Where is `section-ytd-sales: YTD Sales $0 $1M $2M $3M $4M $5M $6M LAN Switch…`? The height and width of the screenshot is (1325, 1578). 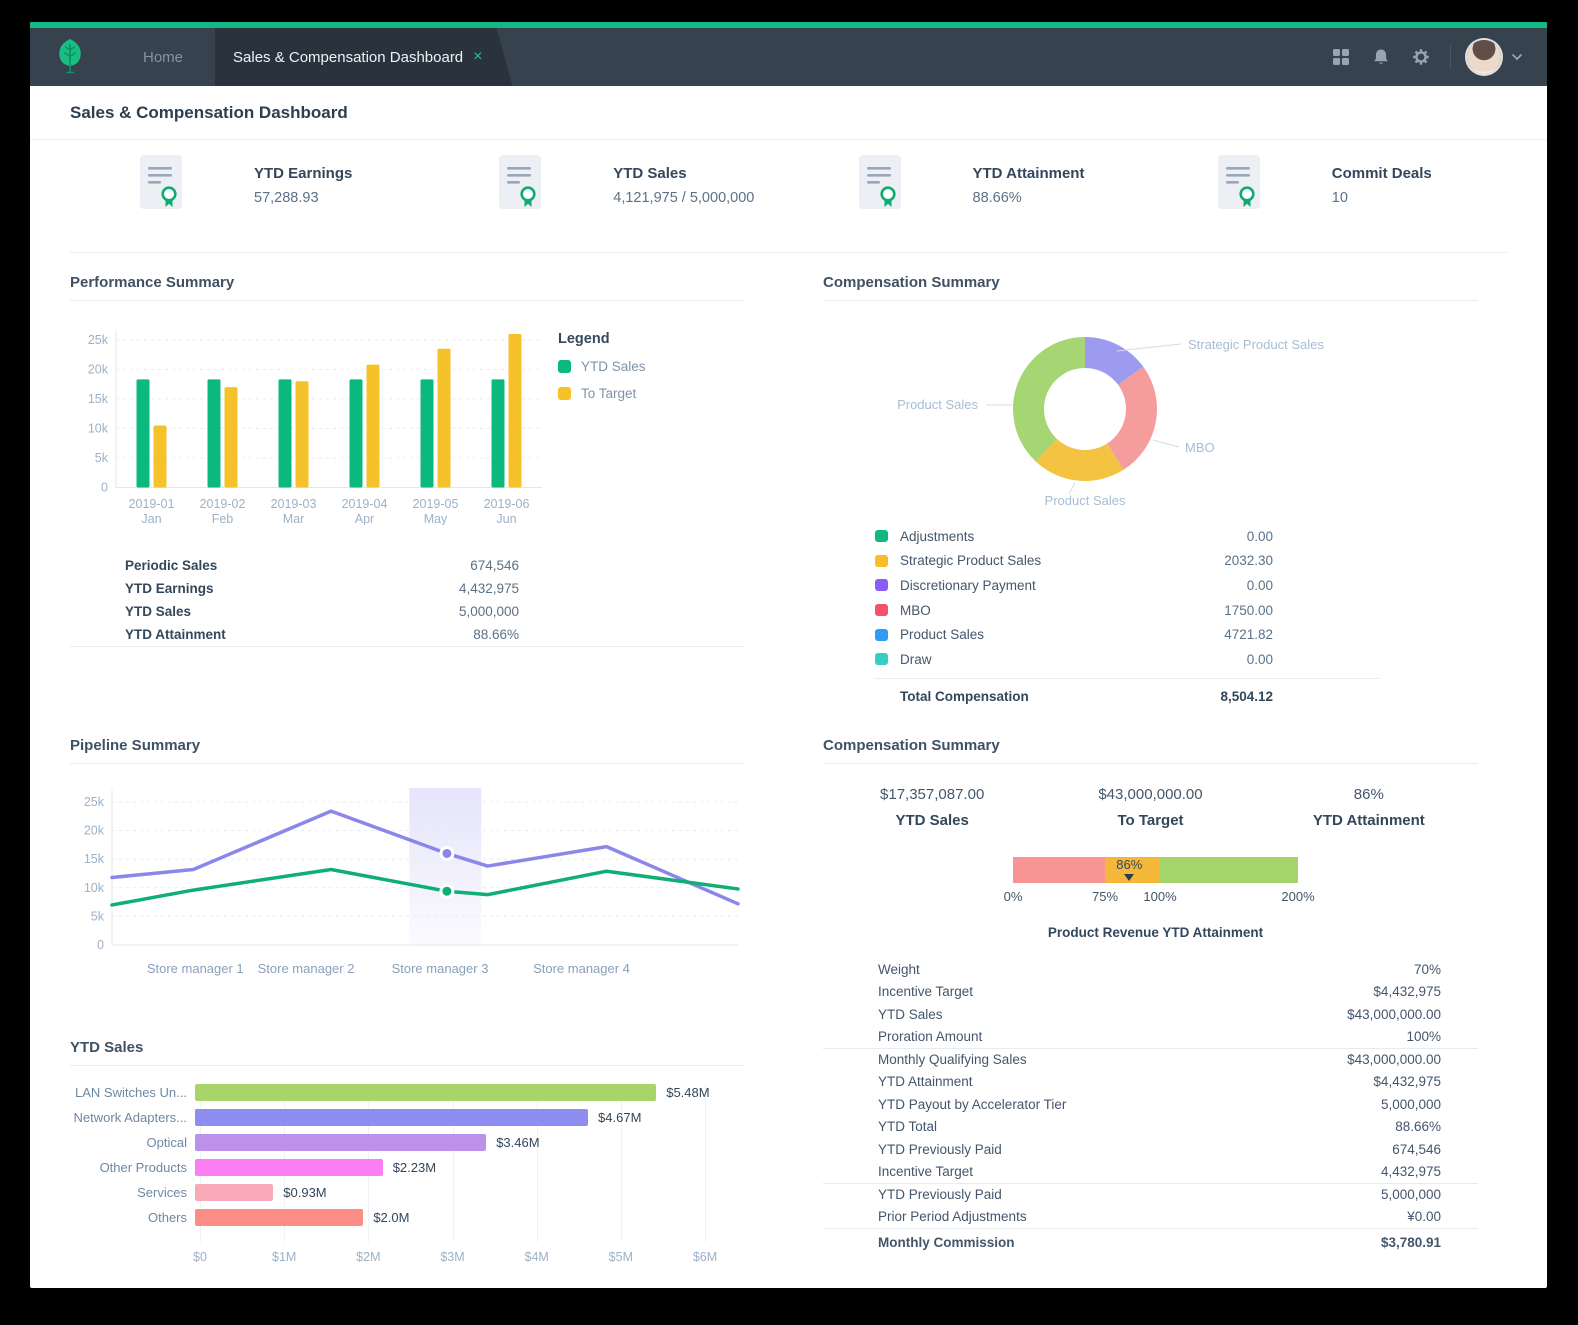 section-ytd-sales: YTD Sales $0 $1M $2M $3M $4M $5M $6M LAN Switch… is located at coordinates (407, 1157).